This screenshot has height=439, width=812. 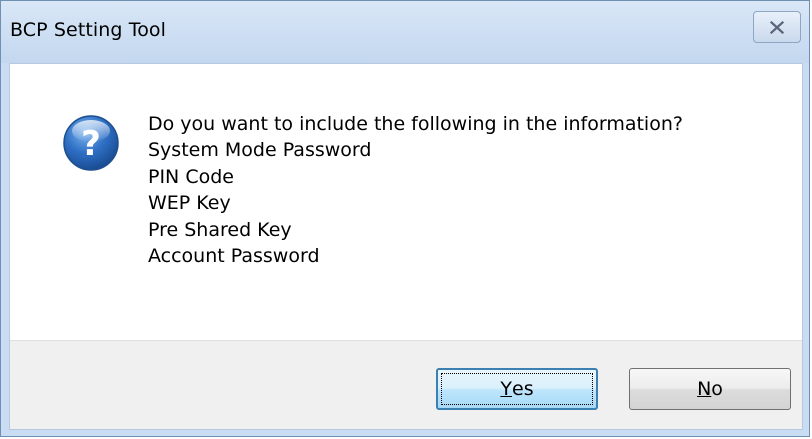 I want to click on no-mnemonic: N, so click(x=704, y=389).